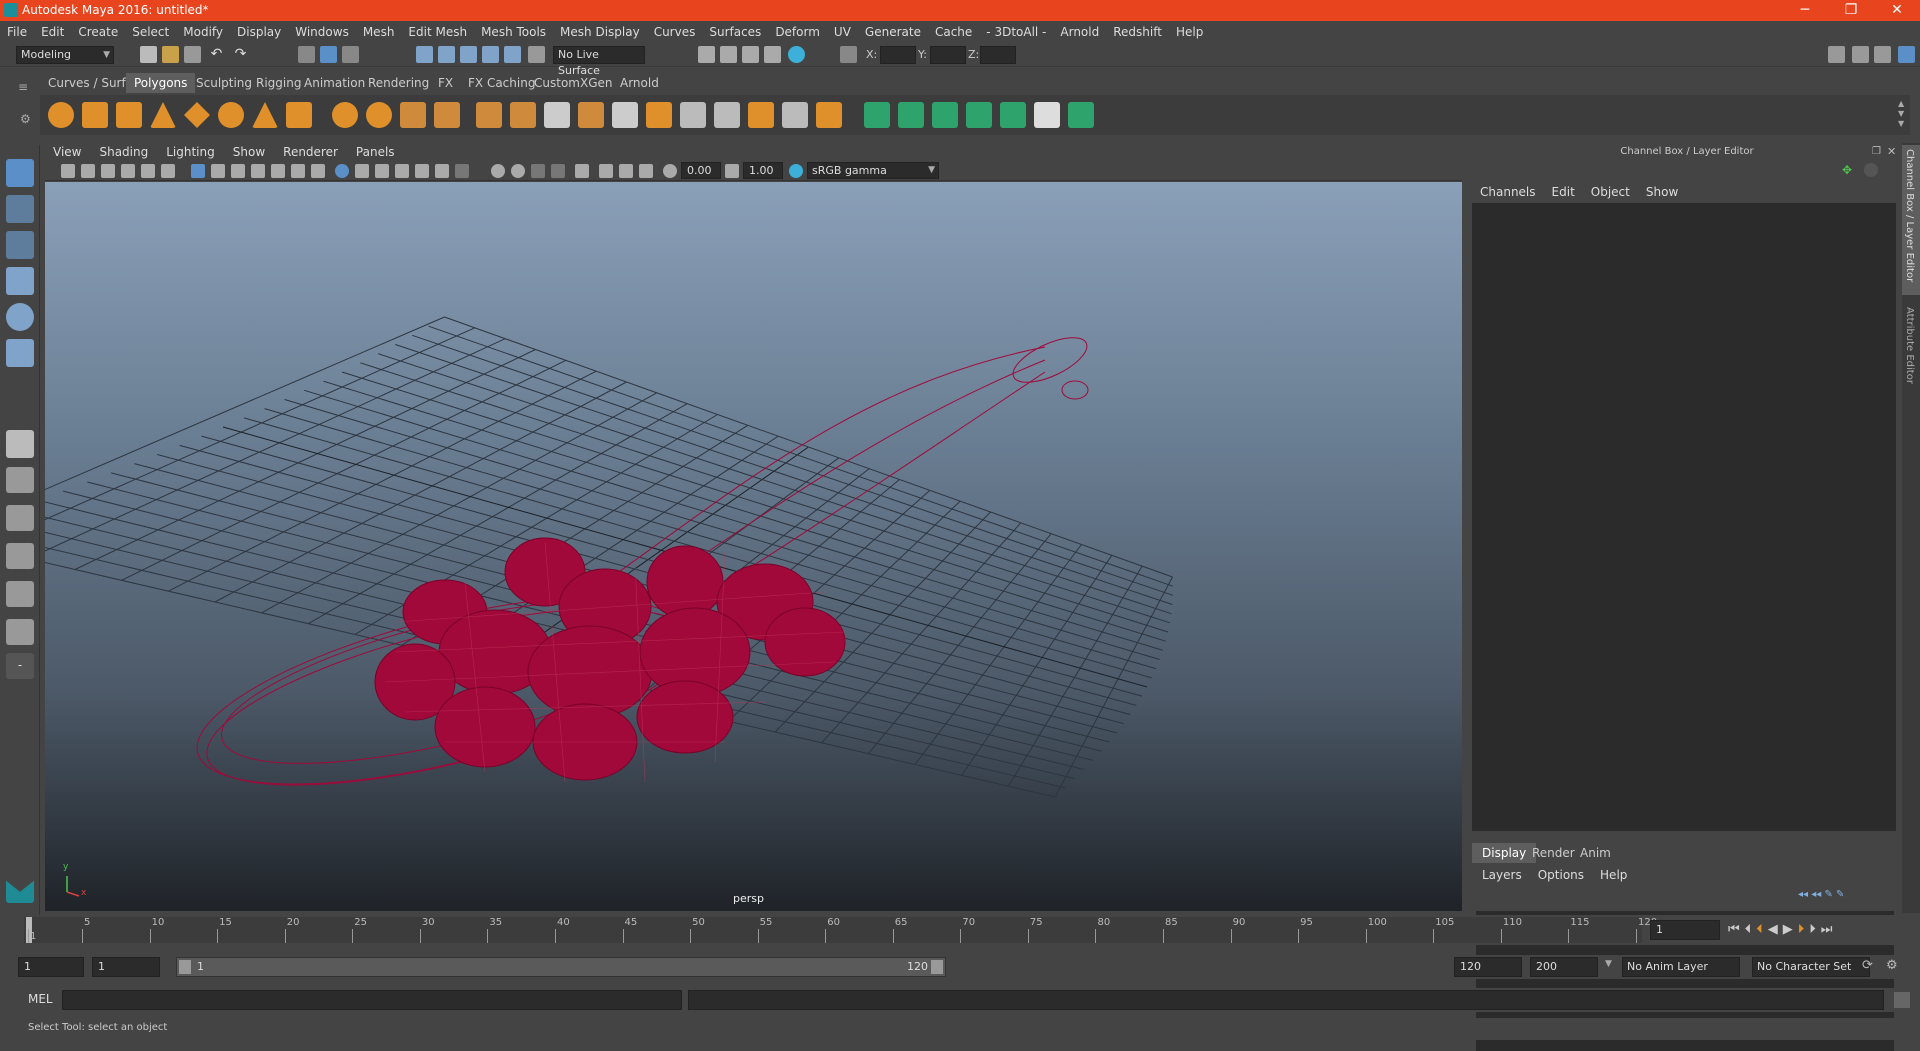 Image resolution: width=1920 pixels, height=1051 pixels. What do you see at coordinates (606, 171) in the screenshot?
I see `xray-icon` at bounding box center [606, 171].